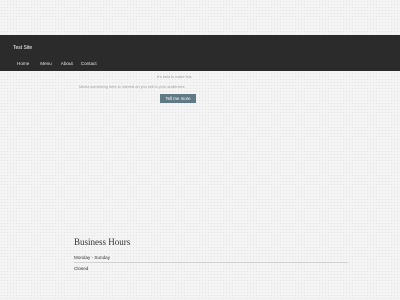  Describe the element at coordinates (67, 63) in the screenshot. I see `nav-item-about: About` at that location.